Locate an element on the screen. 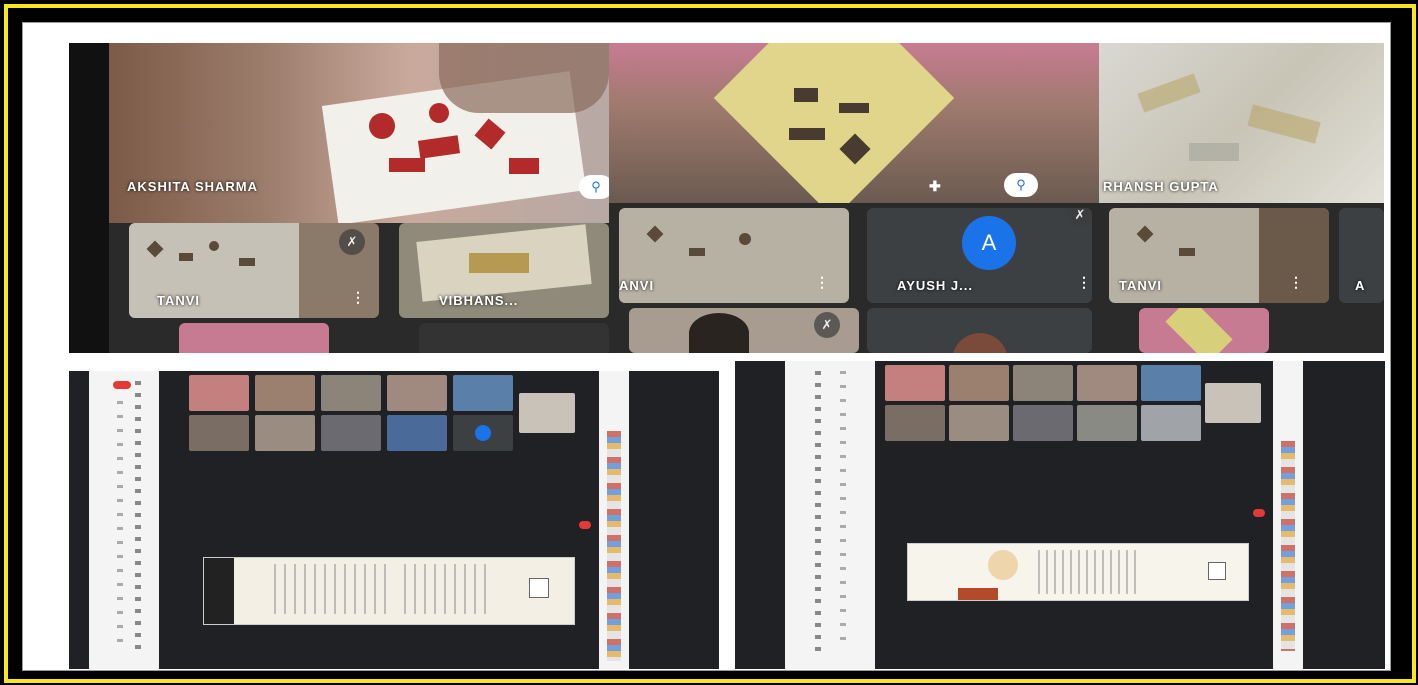 The image size is (1418, 685). more-vert-icon-2: ⋮ is located at coordinates (822, 282).